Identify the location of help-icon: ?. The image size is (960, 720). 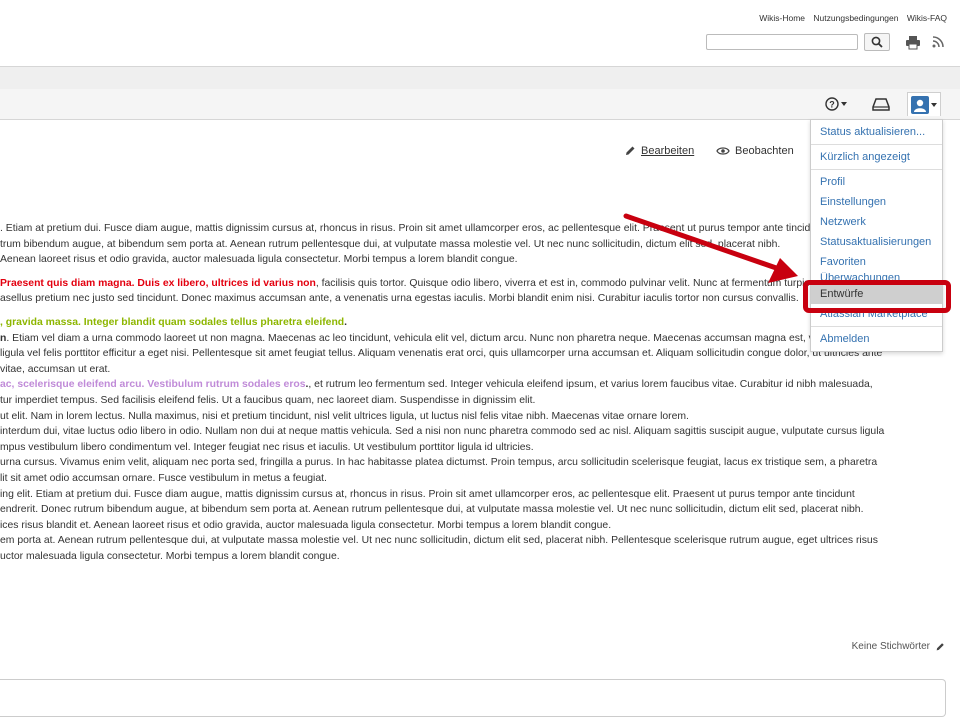
(832, 104).